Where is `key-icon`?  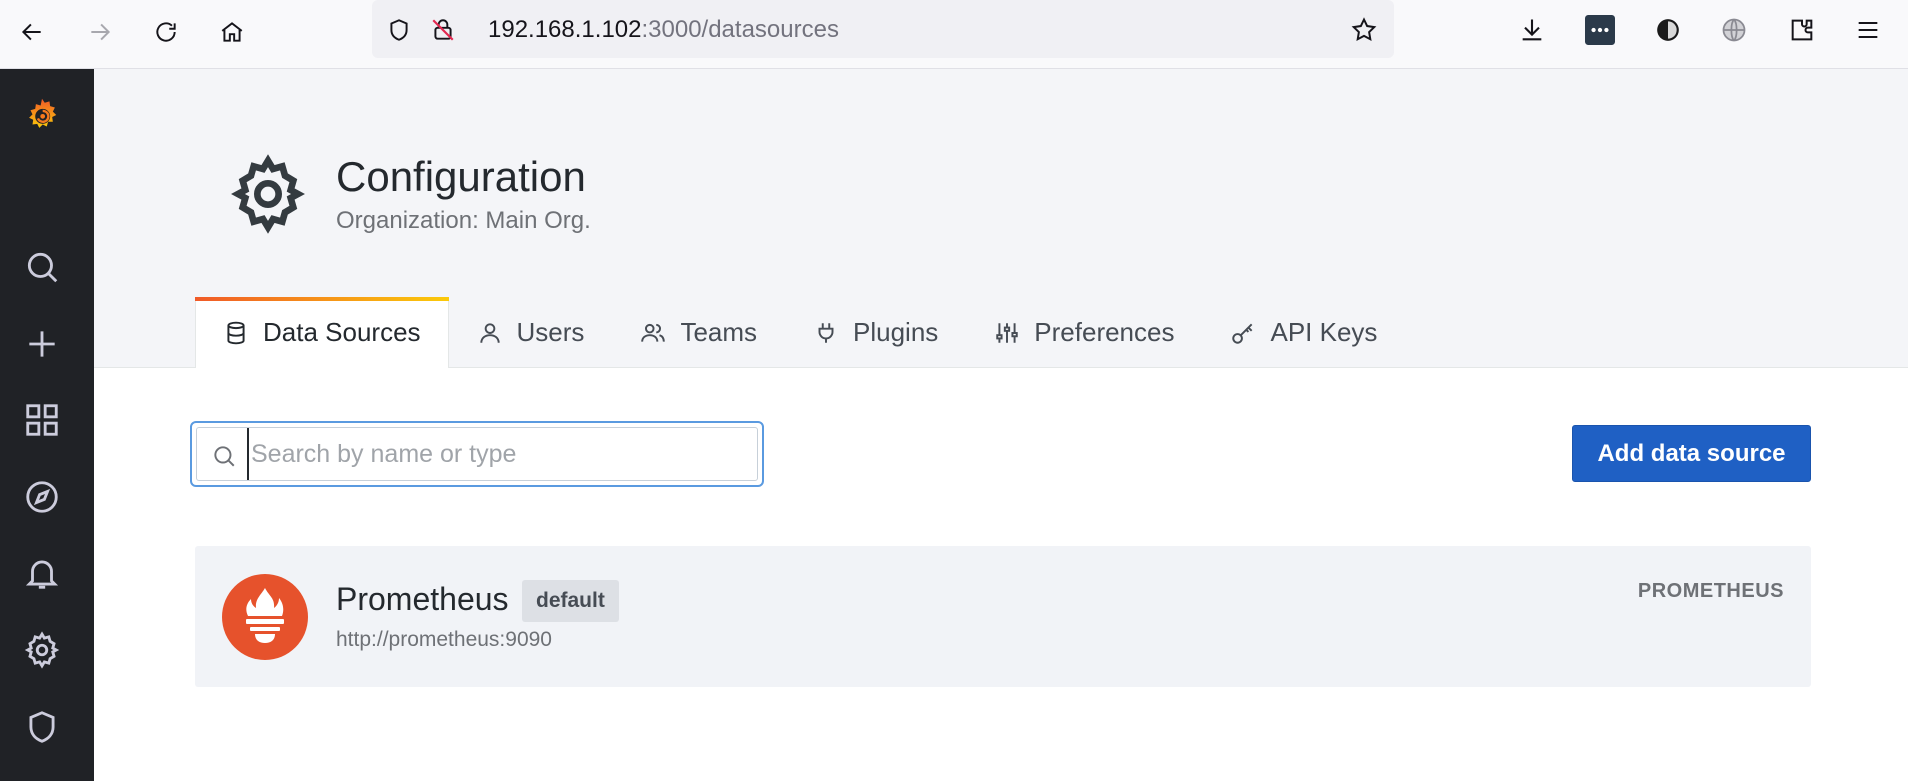 key-icon is located at coordinates (1242, 333).